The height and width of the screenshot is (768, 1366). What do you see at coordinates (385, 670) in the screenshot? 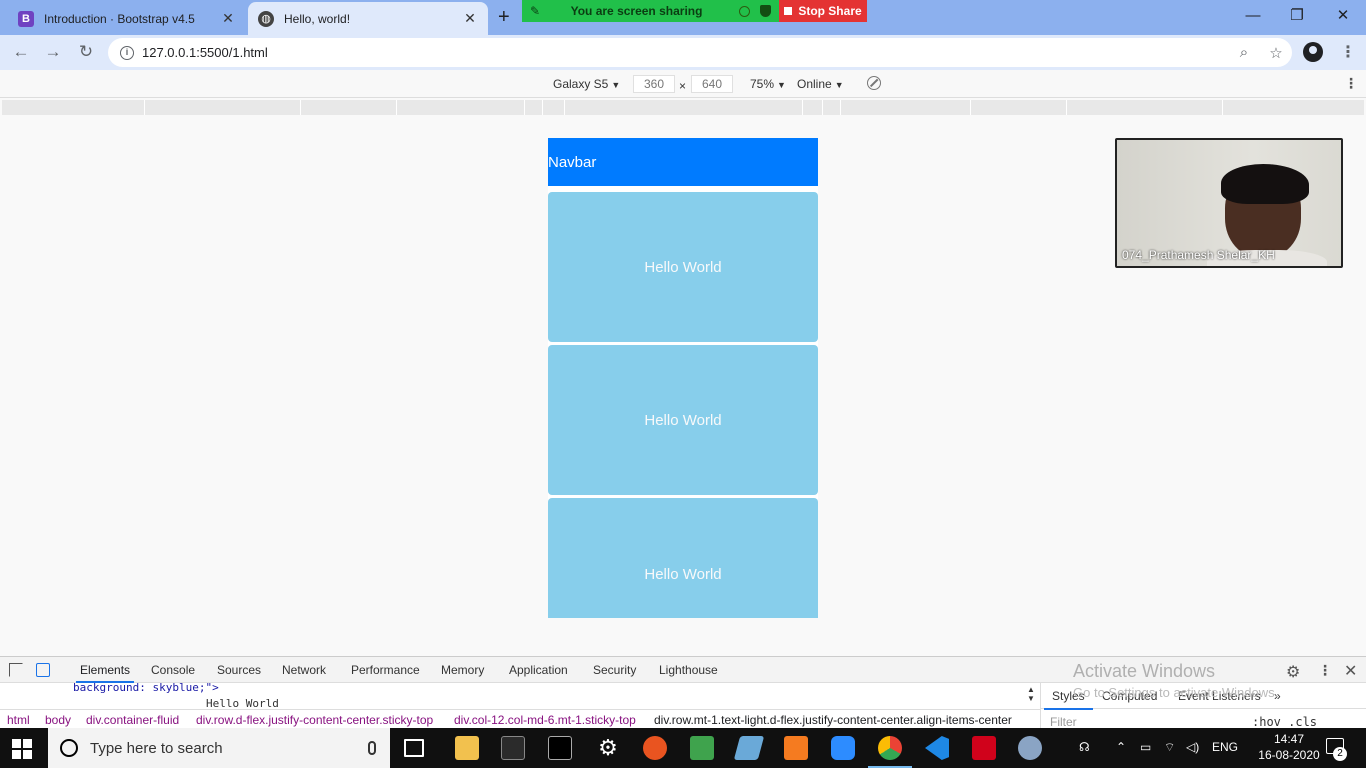
I see `tab-performance: Performance` at bounding box center [385, 670].